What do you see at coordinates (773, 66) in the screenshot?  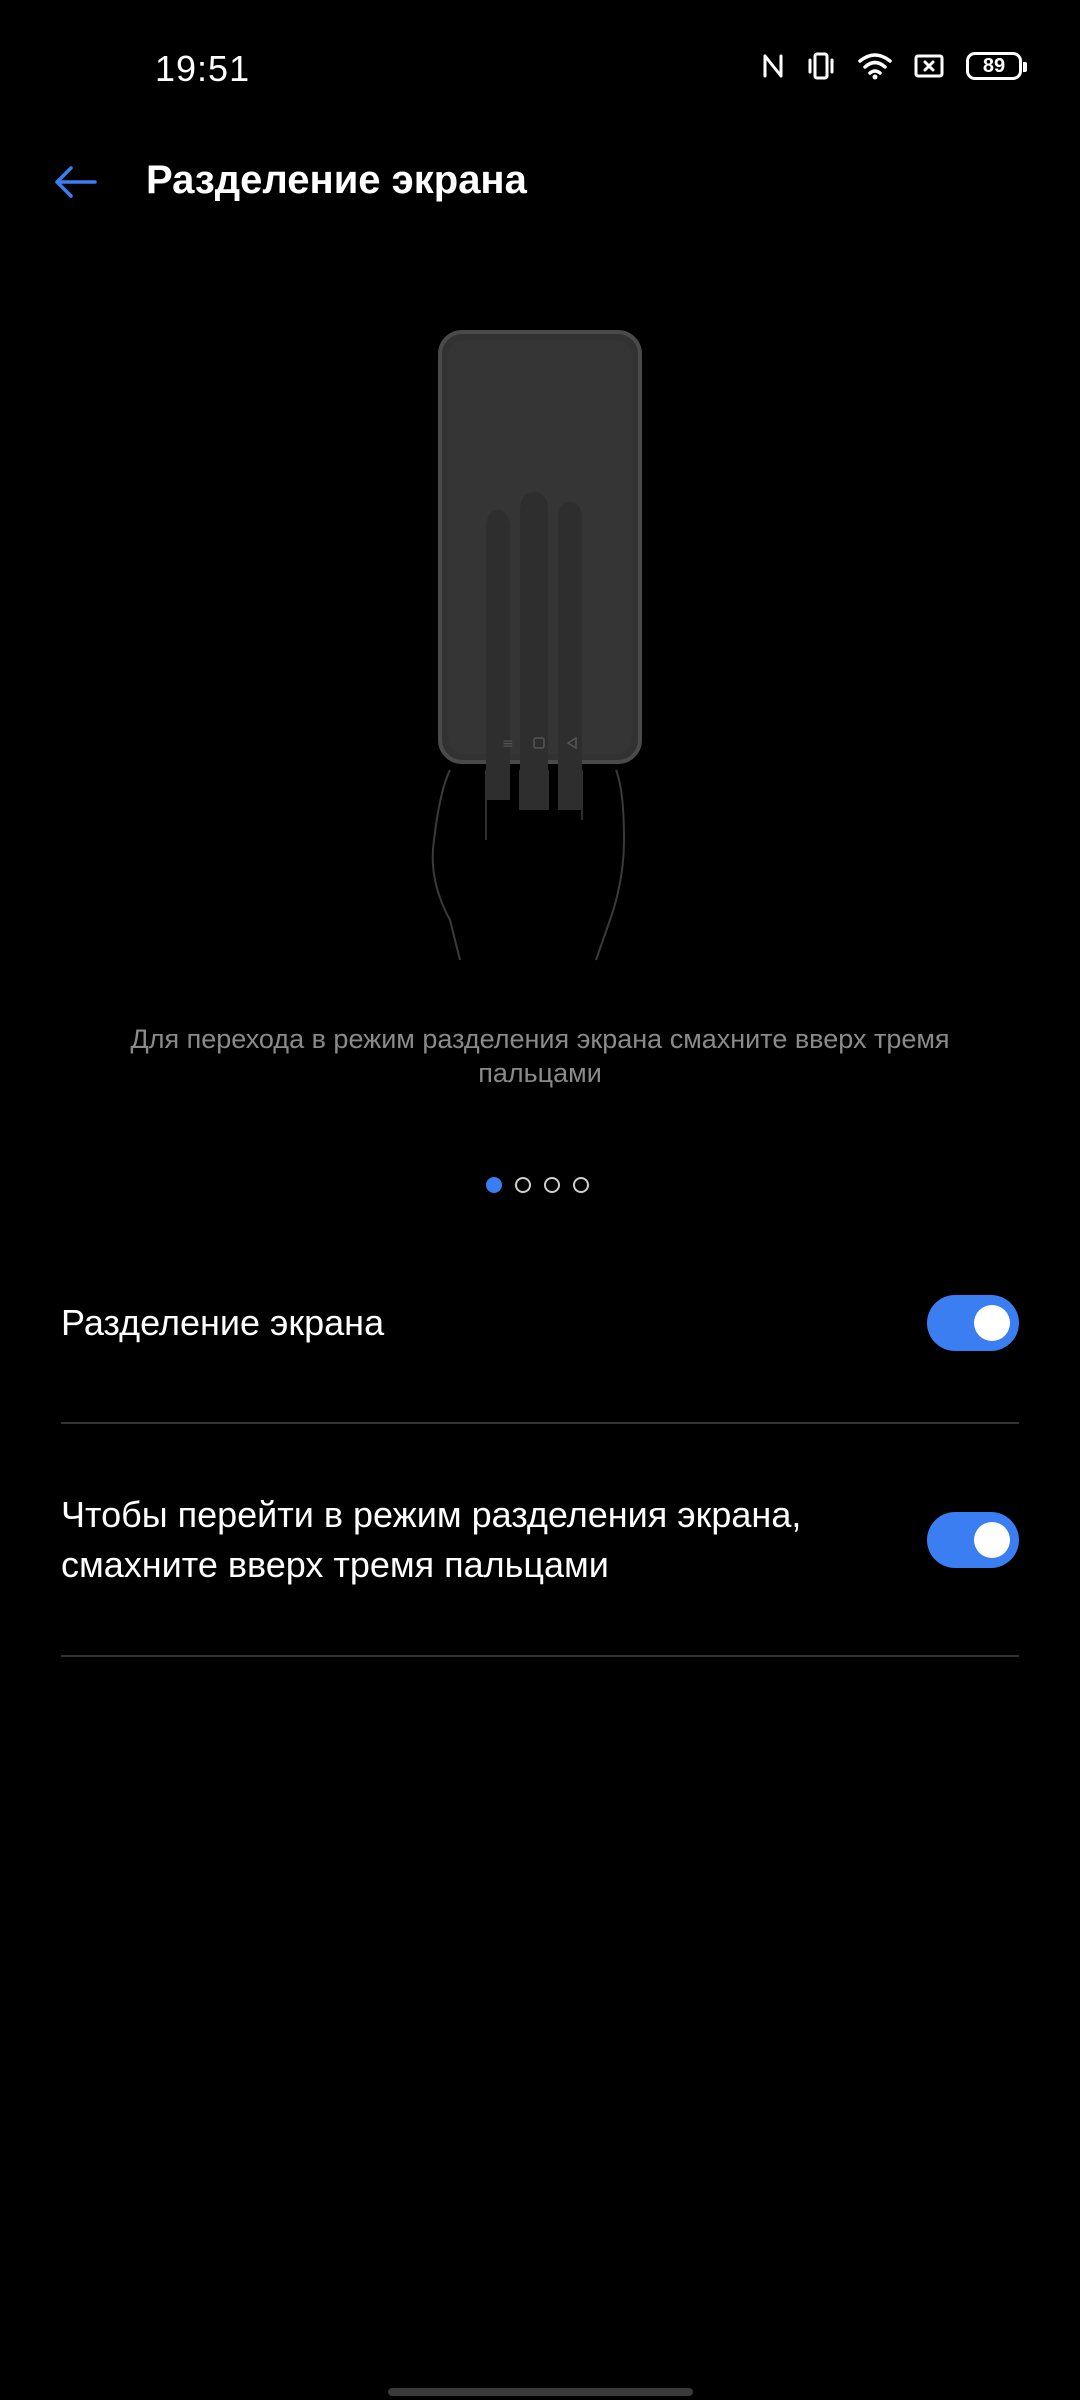 I see `nfc-icon` at bounding box center [773, 66].